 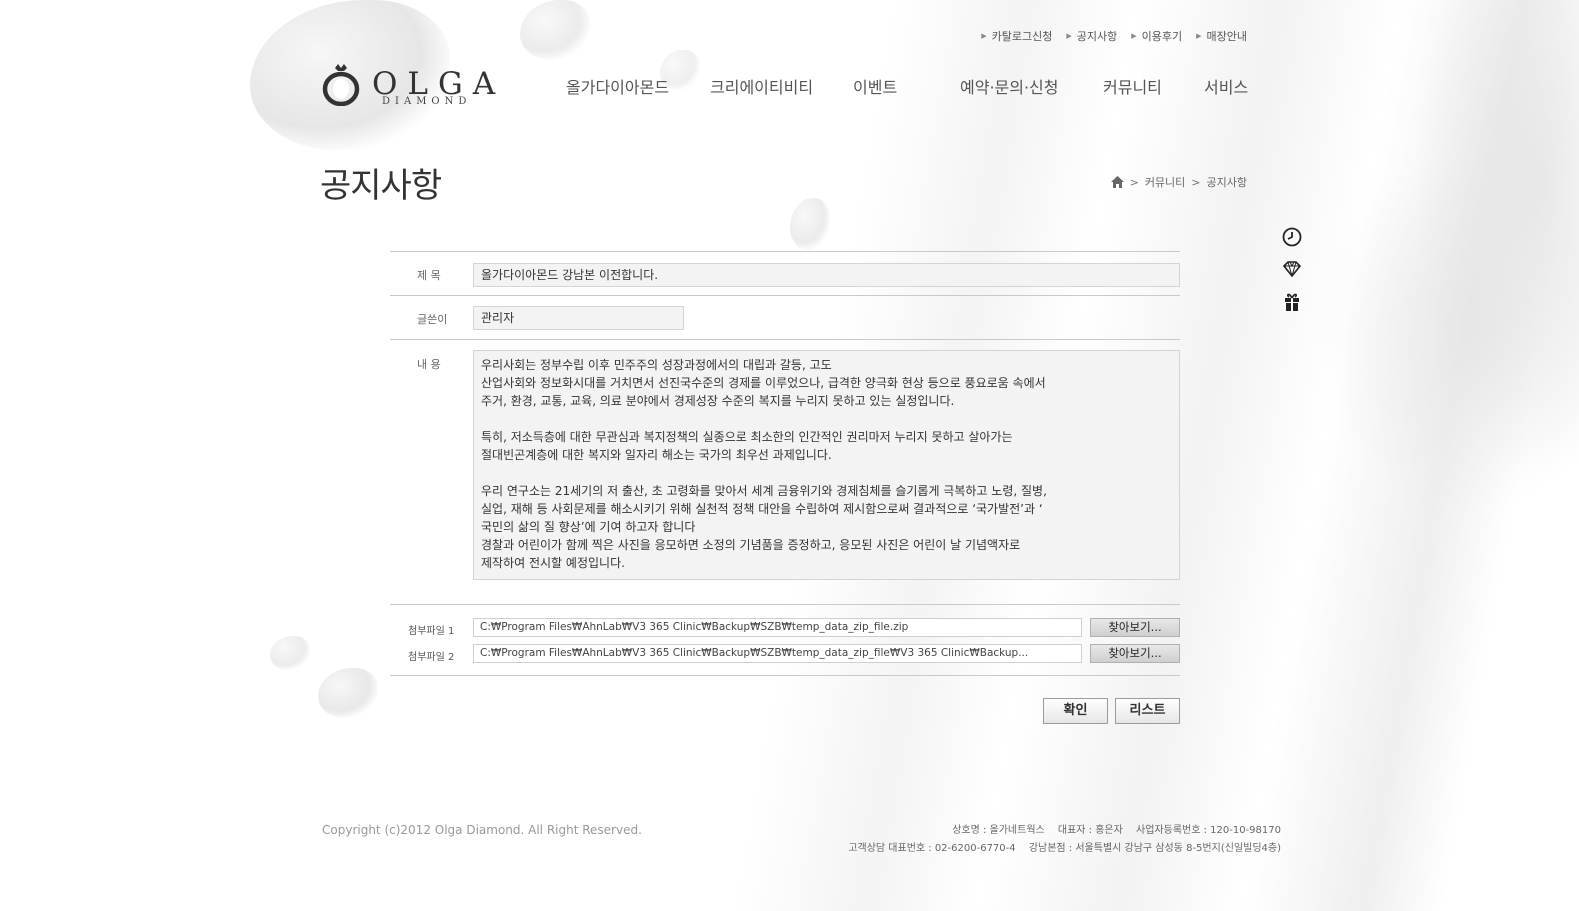 I want to click on diamond-icon, so click(x=1292, y=269).